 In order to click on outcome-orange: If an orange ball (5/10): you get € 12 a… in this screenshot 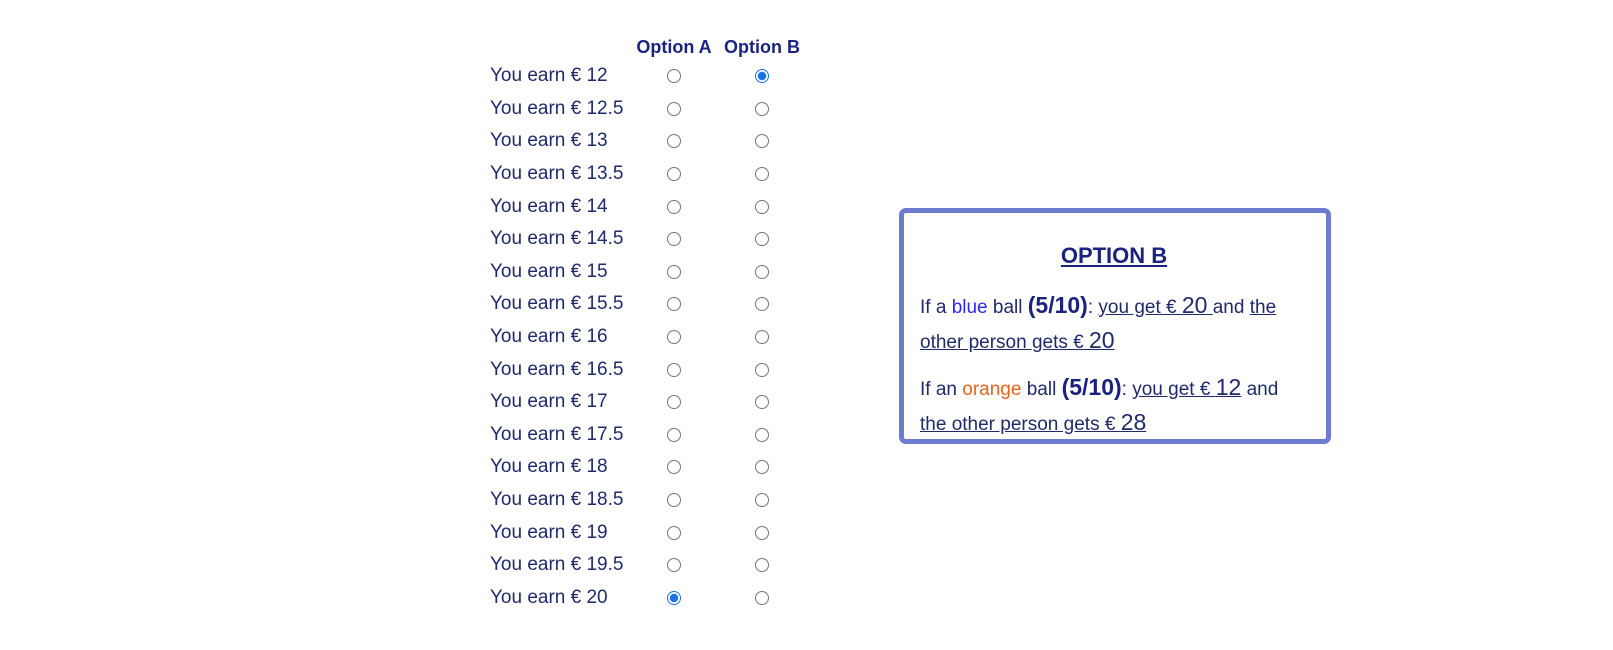, I will do `click(1114, 406)`.